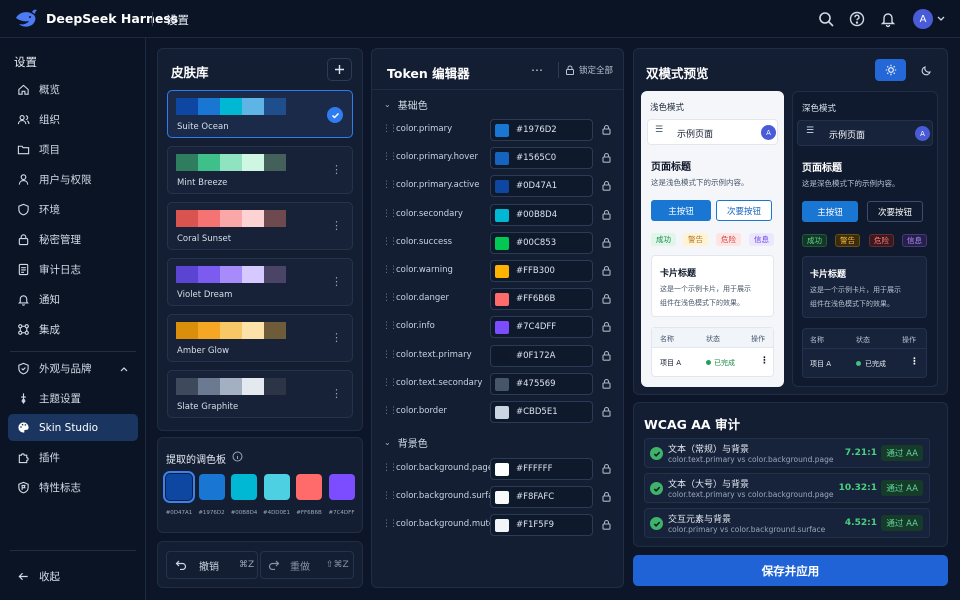  Describe the element at coordinates (541, 130) in the screenshot. I see `token-color-input: #1976D2` at that location.